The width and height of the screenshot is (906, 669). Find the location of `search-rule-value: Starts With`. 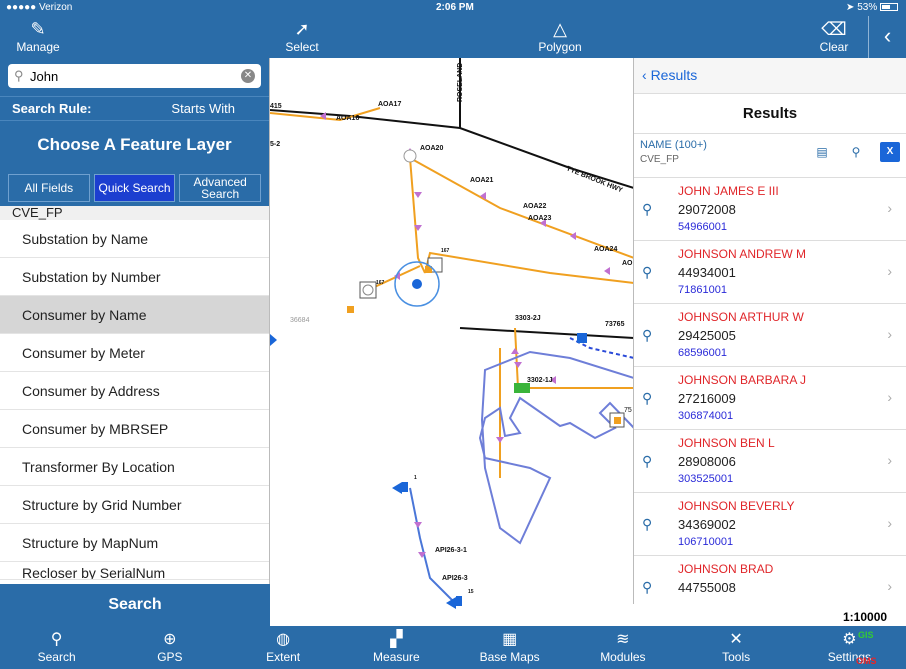

search-rule-value: Starts With is located at coordinates (203, 108).